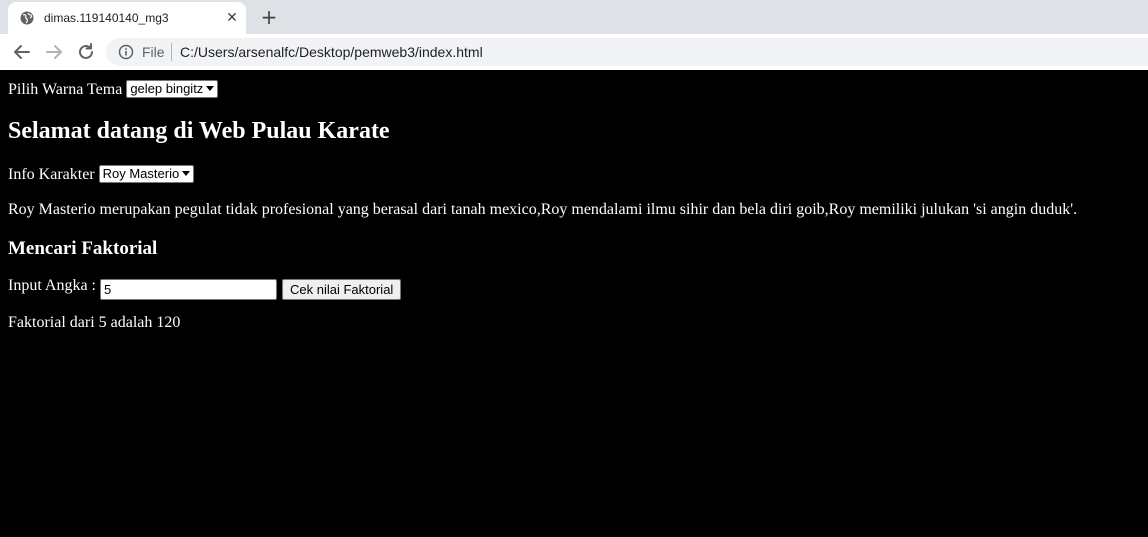 This screenshot has width=1148, height=537. What do you see at coordinates (342, 289) in the screenshot?
I see `check-factorial-button: Cek nilai Faktorial` at bounding box center [342, 289].